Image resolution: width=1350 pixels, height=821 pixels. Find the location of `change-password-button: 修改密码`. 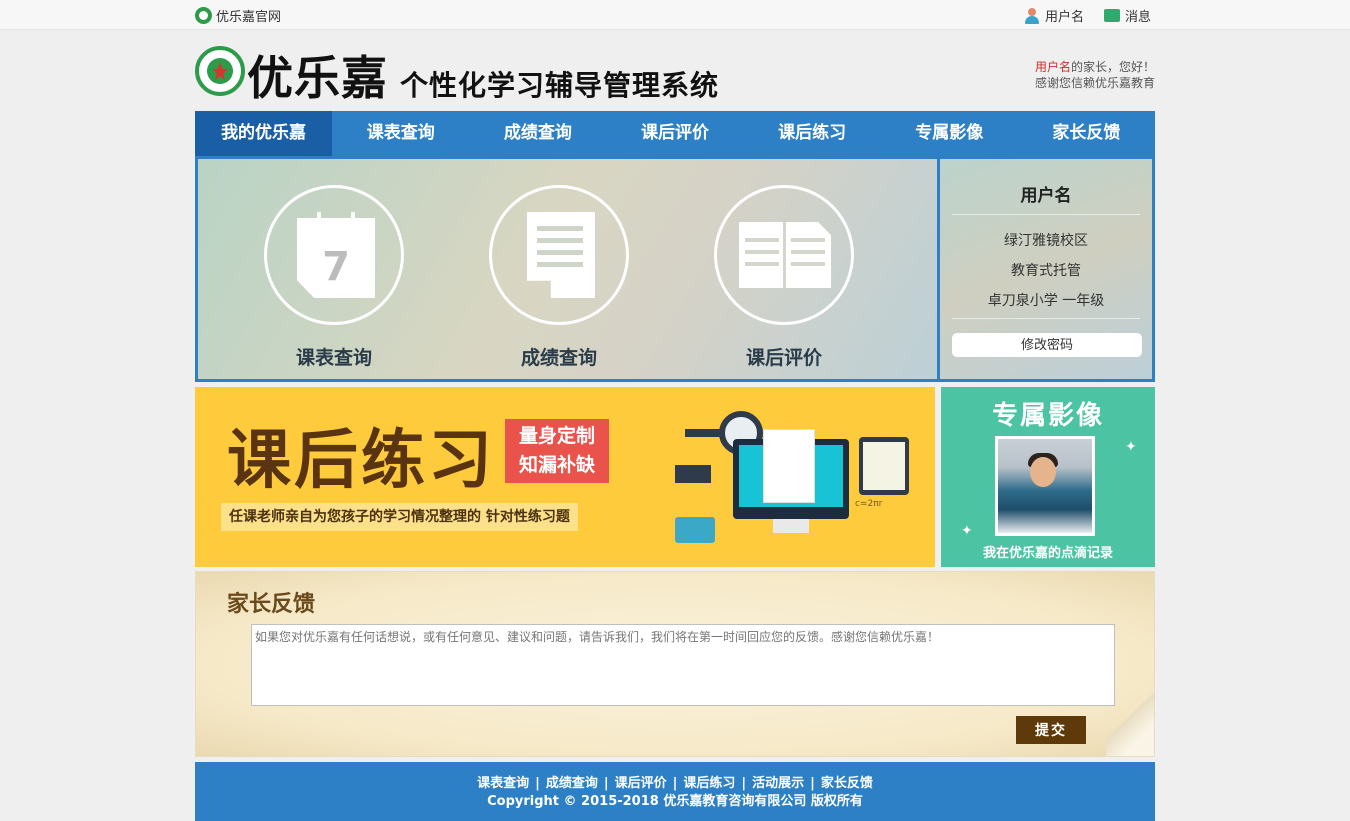

change-password-button: 修改密码 is located at coordinates (1047, 345).